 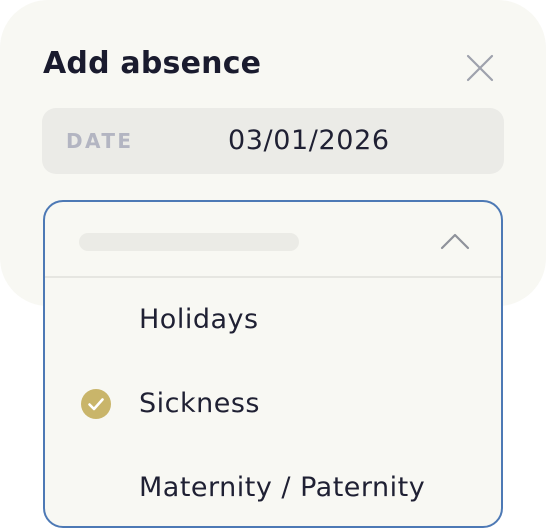 I want to click on date-value: 03/01/2026, so click(x=309, y=140).